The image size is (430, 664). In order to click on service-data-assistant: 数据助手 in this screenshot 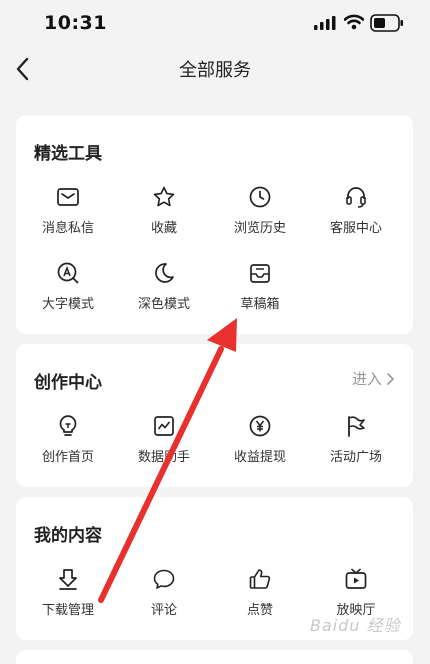, I will do `click(164, 439)`.